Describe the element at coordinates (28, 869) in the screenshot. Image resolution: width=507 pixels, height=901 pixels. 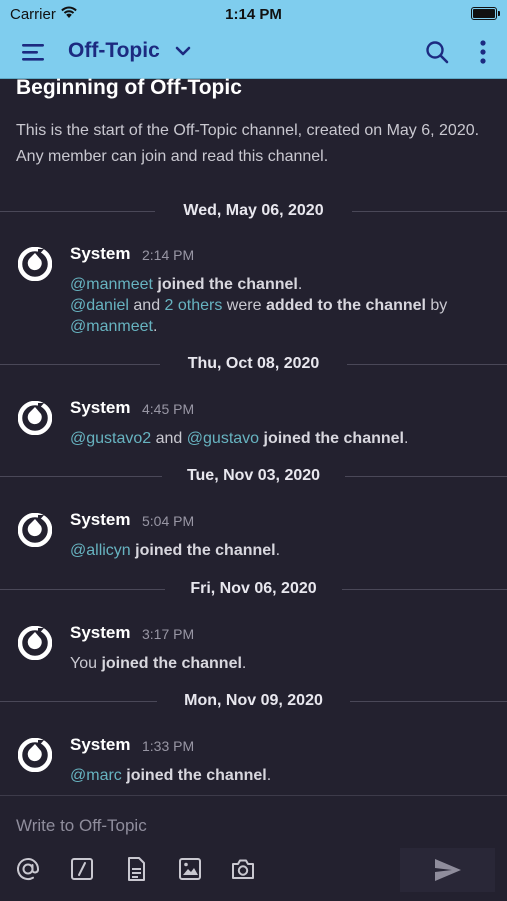
I see `at-mention-icon` at that location.